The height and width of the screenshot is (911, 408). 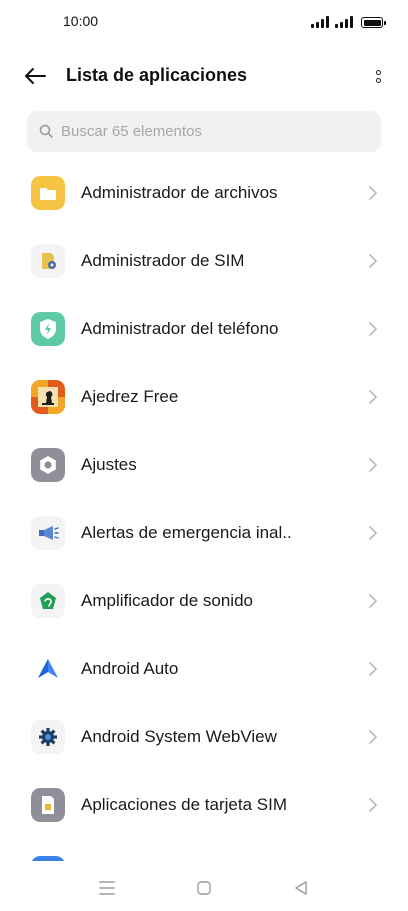 What do you see at coordinates (179, 736) in the screenshot?
I see `app-label: Android System WebView` at bounding box center [179, 736].